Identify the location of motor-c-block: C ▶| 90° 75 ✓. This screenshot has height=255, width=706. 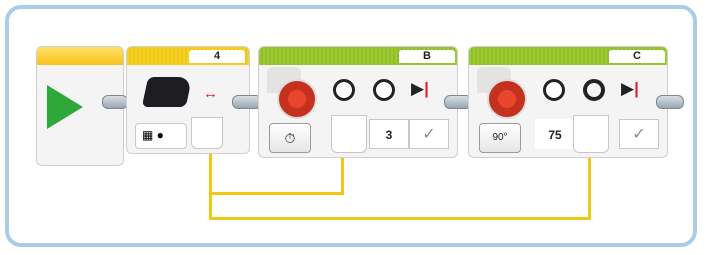
(568, 102).